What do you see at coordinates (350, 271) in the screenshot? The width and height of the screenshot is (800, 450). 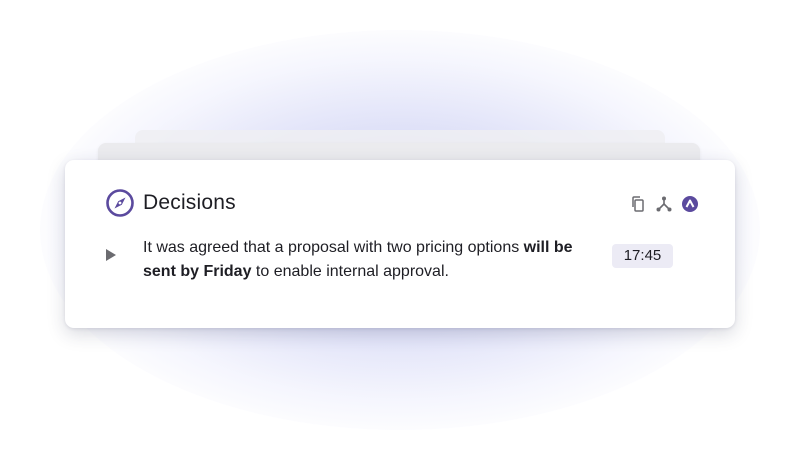 I see `decision-text-end: to enable internal approval.` at bounding box center [350, 271].